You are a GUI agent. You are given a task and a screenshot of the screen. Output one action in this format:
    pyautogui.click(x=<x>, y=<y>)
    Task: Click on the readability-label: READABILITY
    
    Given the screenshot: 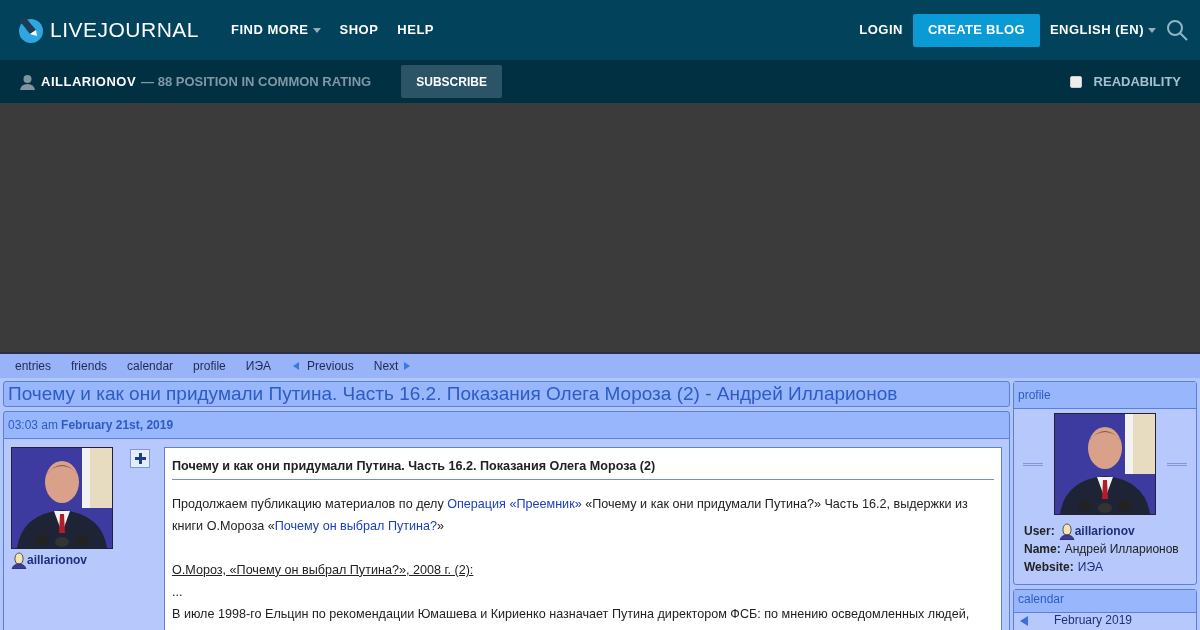 What is the action you would take?
    pyautogui.click(x=1137, y=81)
    